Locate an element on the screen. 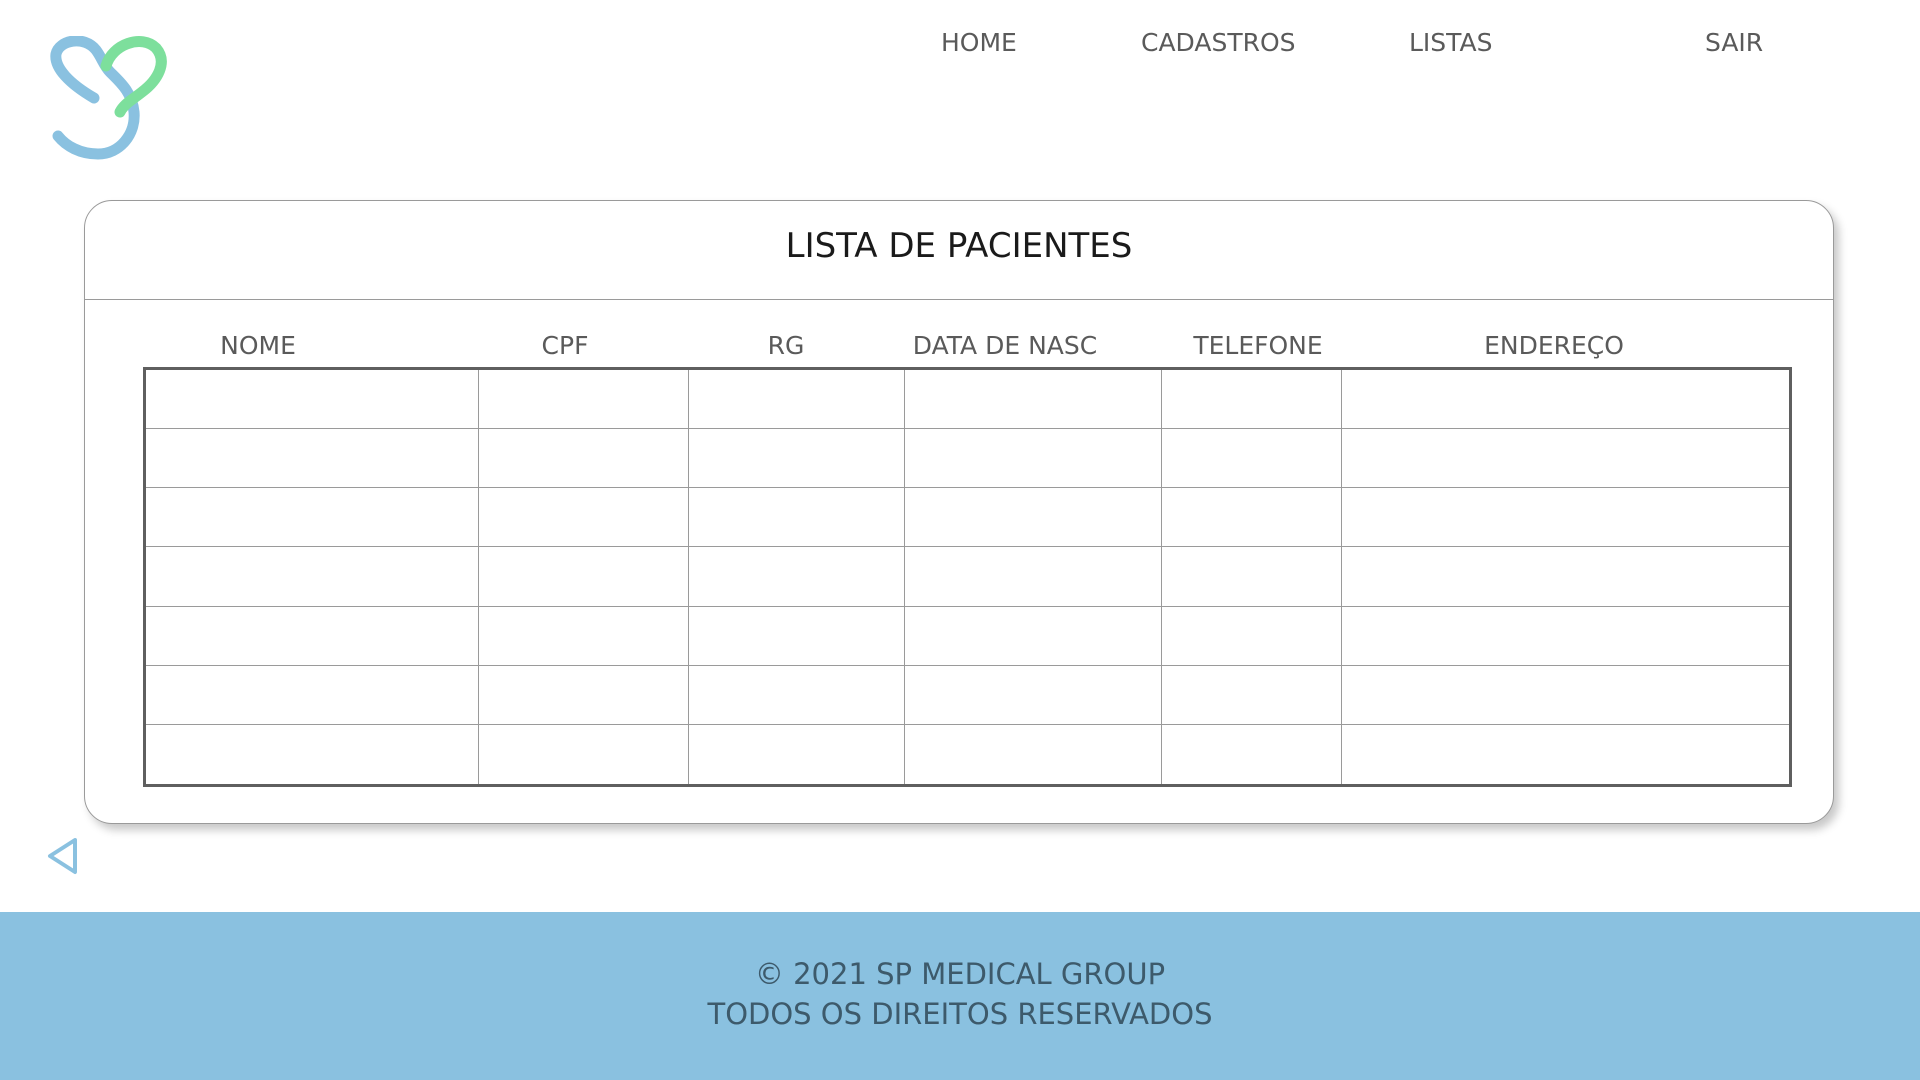 The image size is (1920, 1080). column-header-telefone: TELEFONE is located at coordinates (1258, 345).